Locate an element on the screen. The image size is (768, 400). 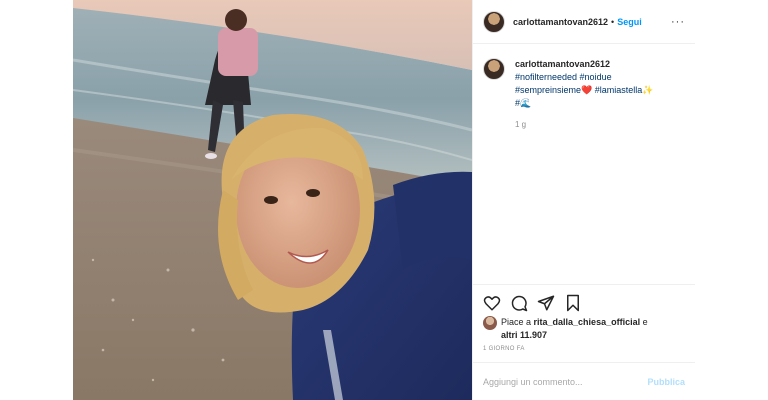
likes-prefix: Piace a is located at coordinates (517, 322).